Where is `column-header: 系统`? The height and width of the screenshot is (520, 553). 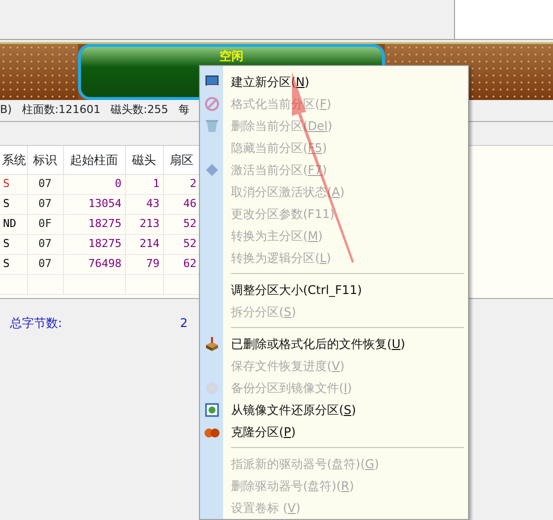 column-header: 系统 is located at coordinates (13, 160).